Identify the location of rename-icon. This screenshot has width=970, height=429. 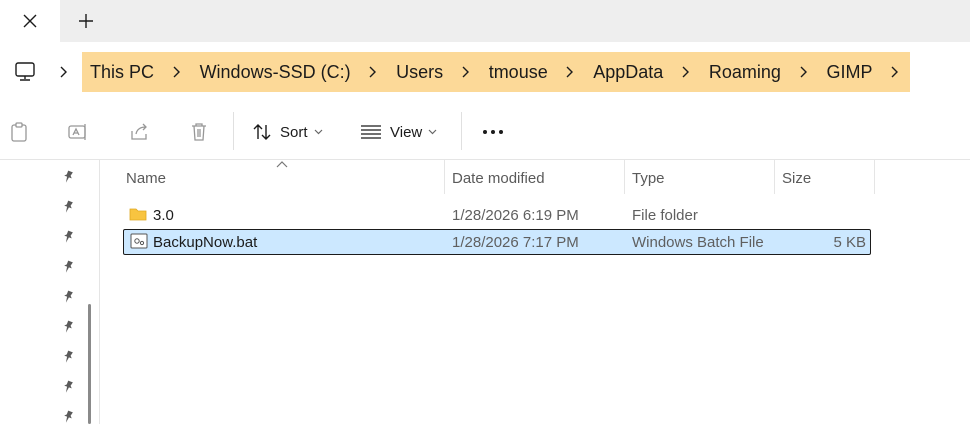
(78, 132).